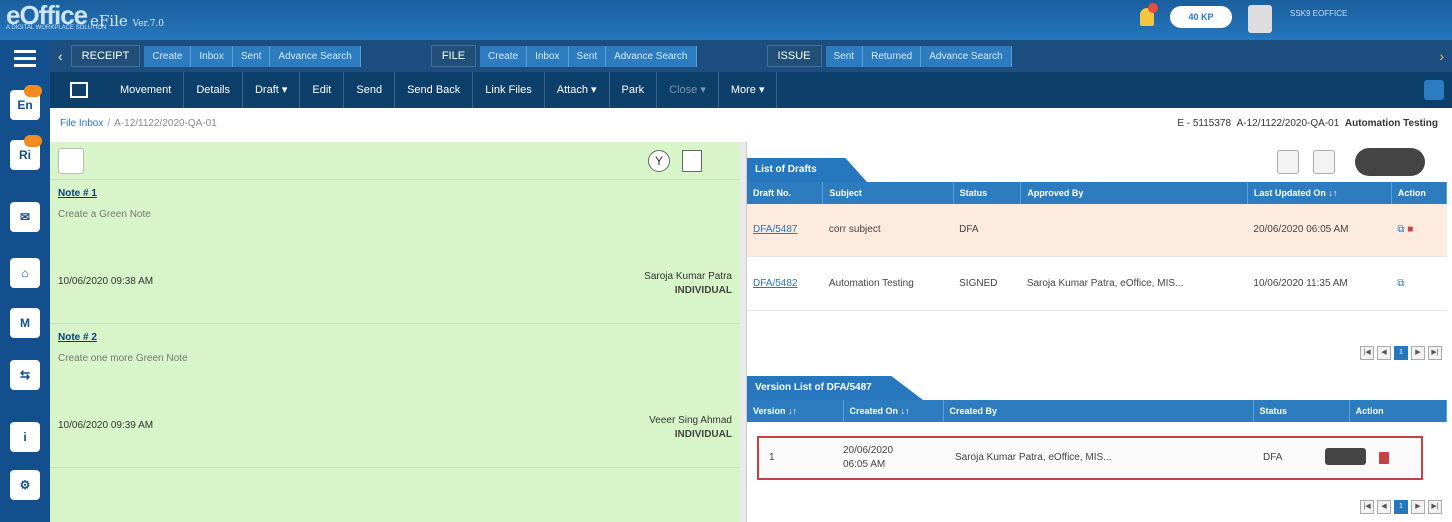 This screenshot has height=522, width=1452. I want to click on send-back-button: Send Back, so click(434, 90).